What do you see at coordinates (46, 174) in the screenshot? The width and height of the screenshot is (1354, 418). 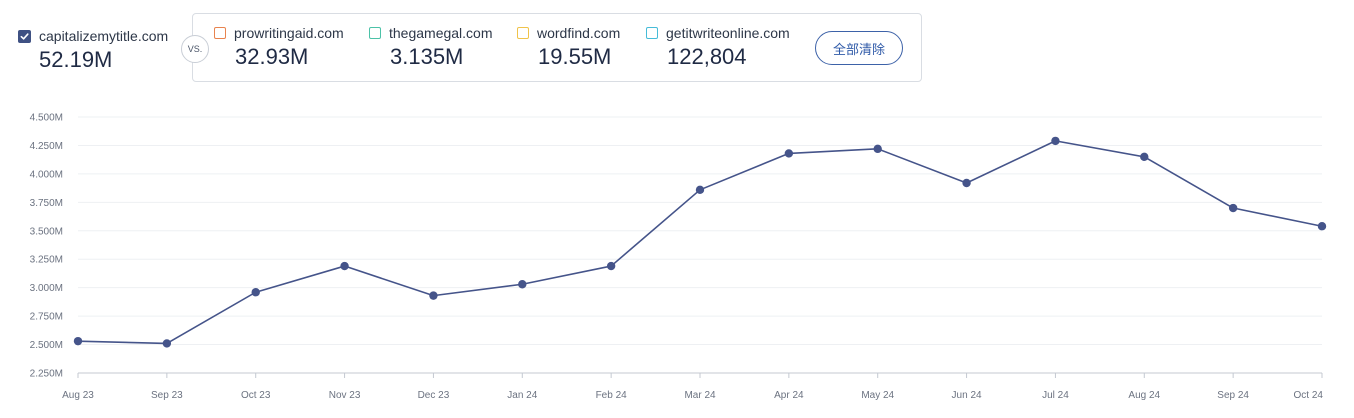 I see `y-tick-label: 4.000M` at bounding box center [46, 174].